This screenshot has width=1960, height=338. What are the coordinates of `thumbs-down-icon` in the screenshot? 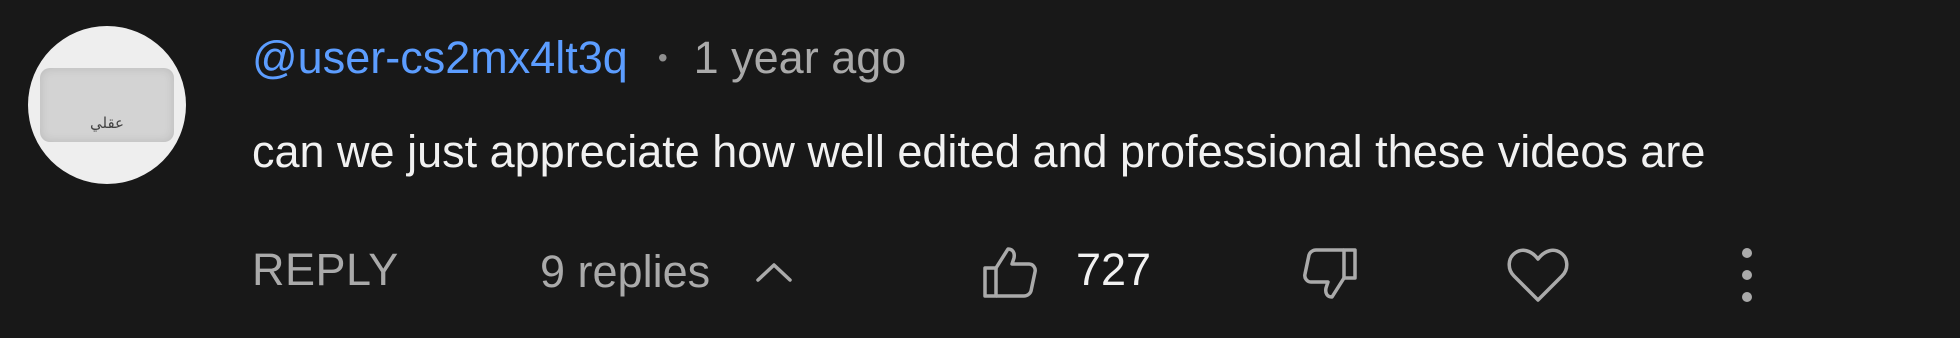 It's located at (1331, 274).